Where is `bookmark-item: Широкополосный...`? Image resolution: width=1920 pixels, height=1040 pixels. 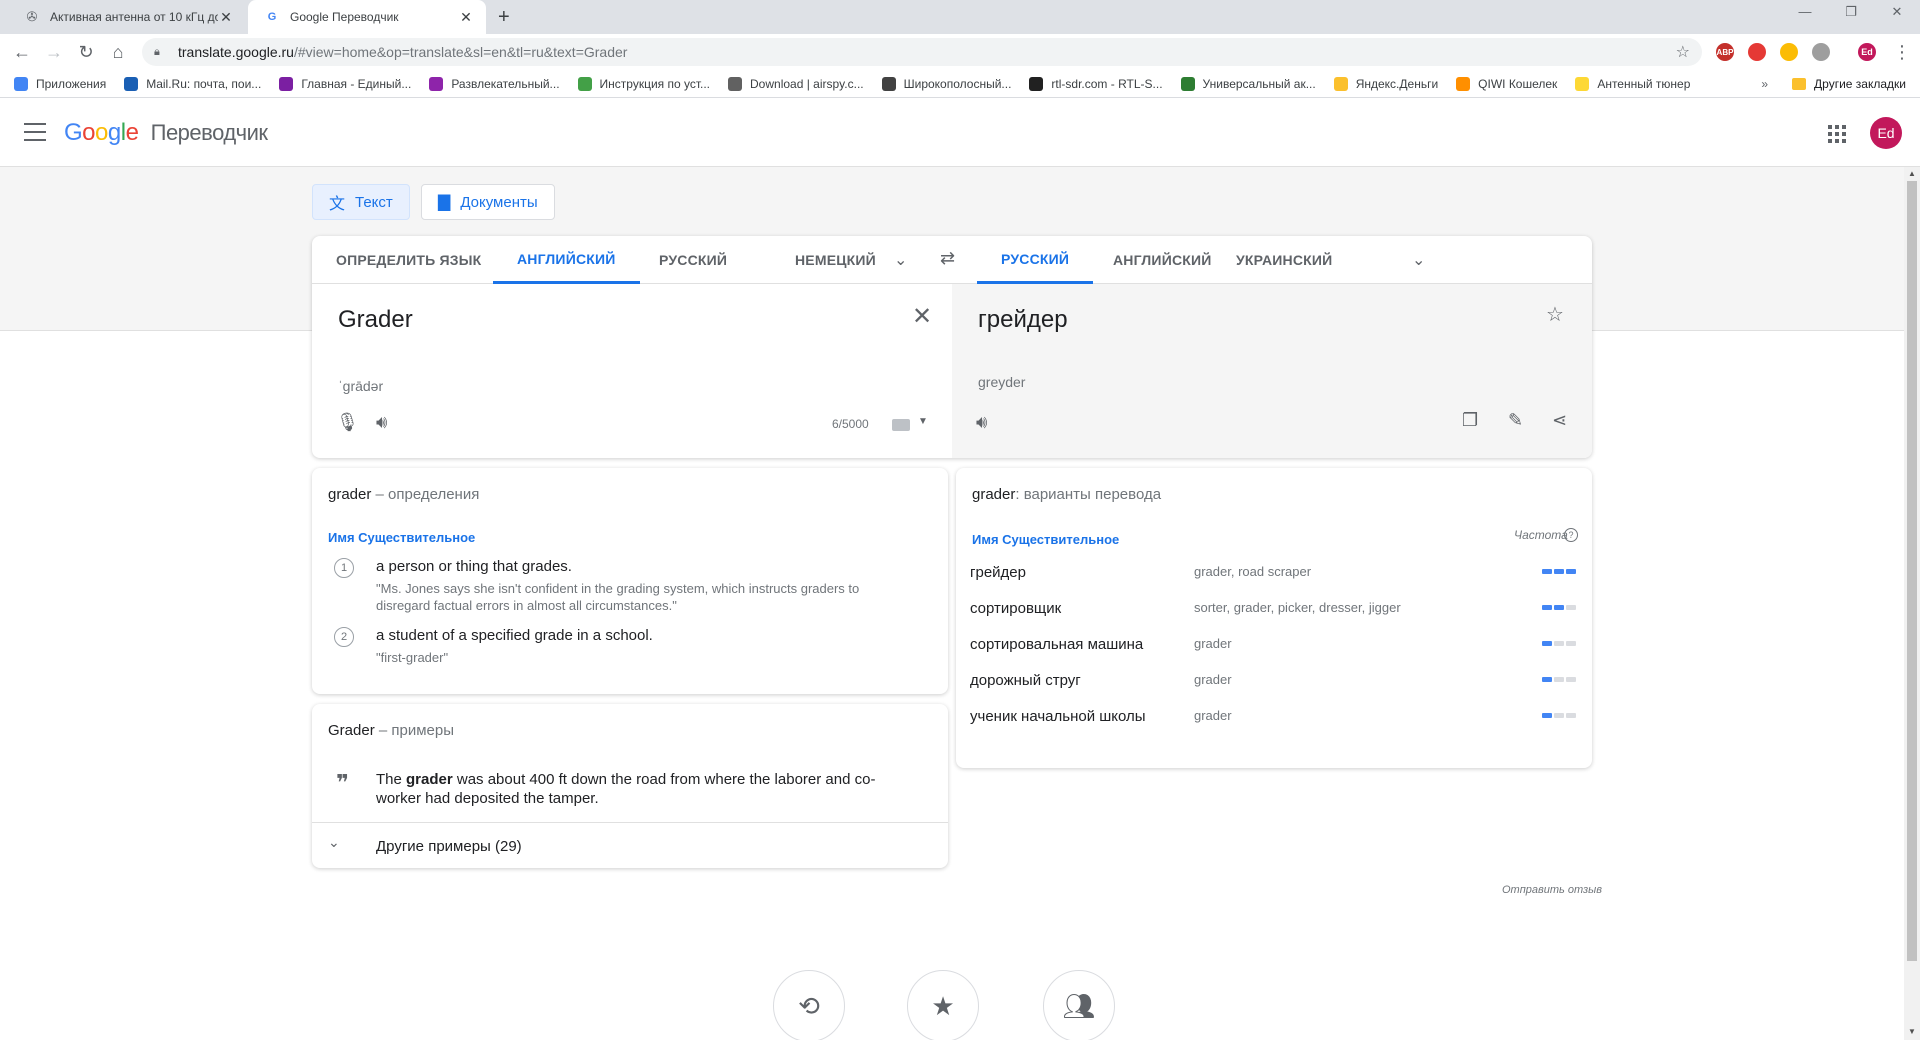 bookmark-item: Широкополосный... is located at coordinates (946, 83).